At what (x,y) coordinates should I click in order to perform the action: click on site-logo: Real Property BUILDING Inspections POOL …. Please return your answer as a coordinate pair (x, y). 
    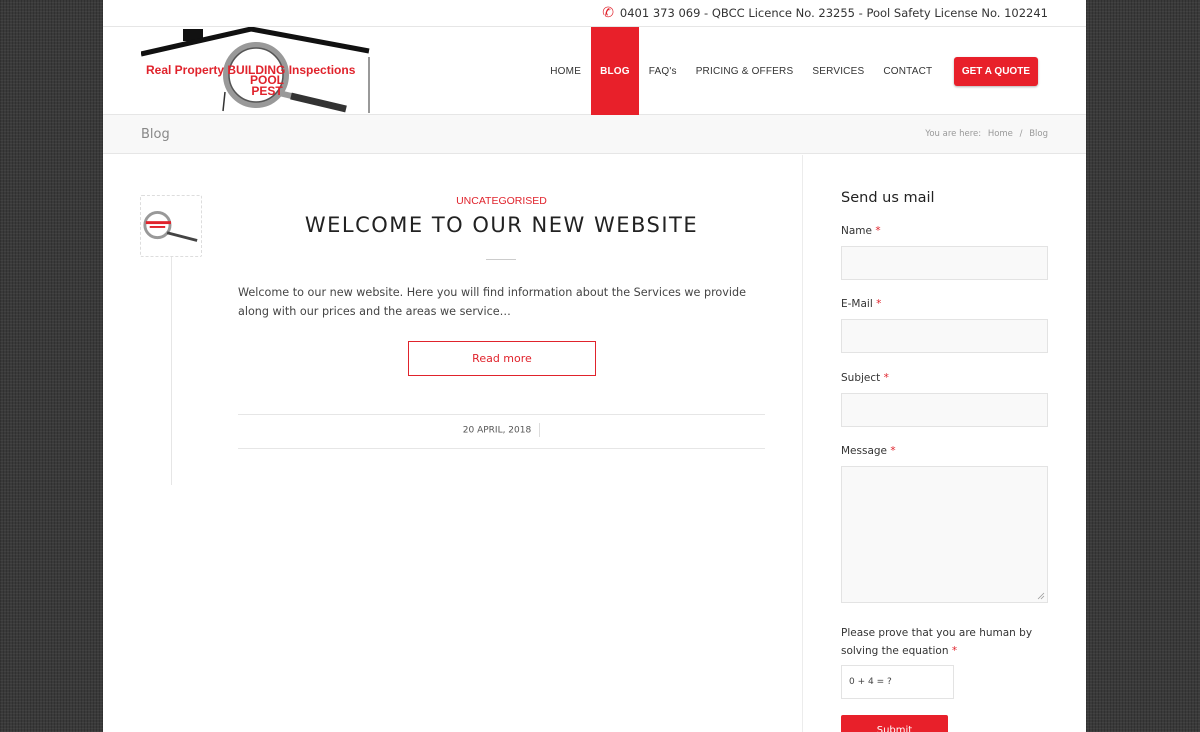
    Looking at the image, I should click on (255, 70).